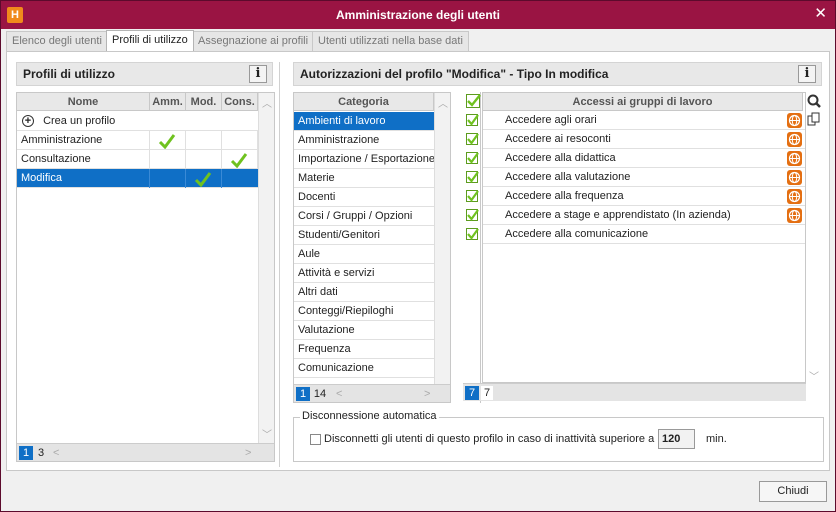 The height and width of the screenshot is (512, 836). Describe the element at coordinates (676, 439) in the screenshot. I see `inactivity-minutes-input: 120` at that location.